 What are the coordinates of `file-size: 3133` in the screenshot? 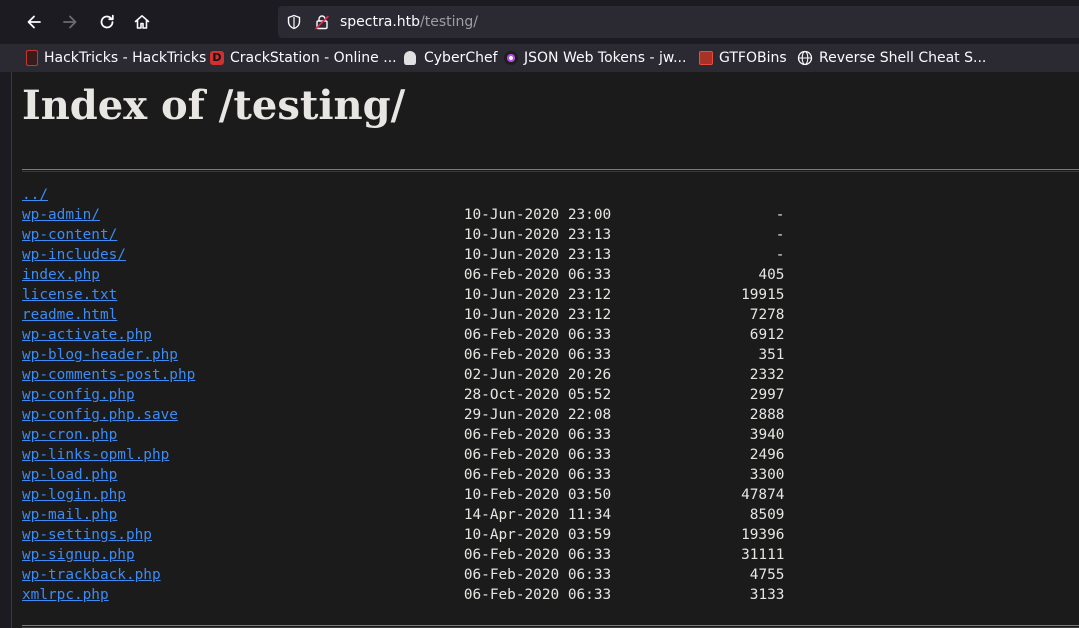 It's located at (767, 595).